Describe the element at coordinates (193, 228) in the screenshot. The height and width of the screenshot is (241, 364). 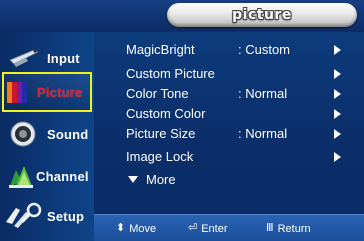
I see `enter-icon: ⏎` at that location.